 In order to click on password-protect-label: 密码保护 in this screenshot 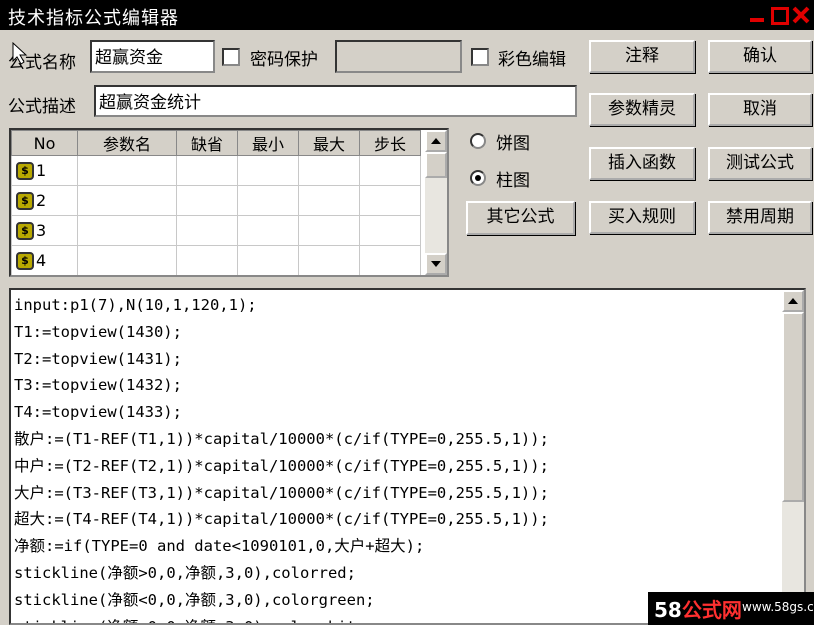, I will do `click(284, 60)`.